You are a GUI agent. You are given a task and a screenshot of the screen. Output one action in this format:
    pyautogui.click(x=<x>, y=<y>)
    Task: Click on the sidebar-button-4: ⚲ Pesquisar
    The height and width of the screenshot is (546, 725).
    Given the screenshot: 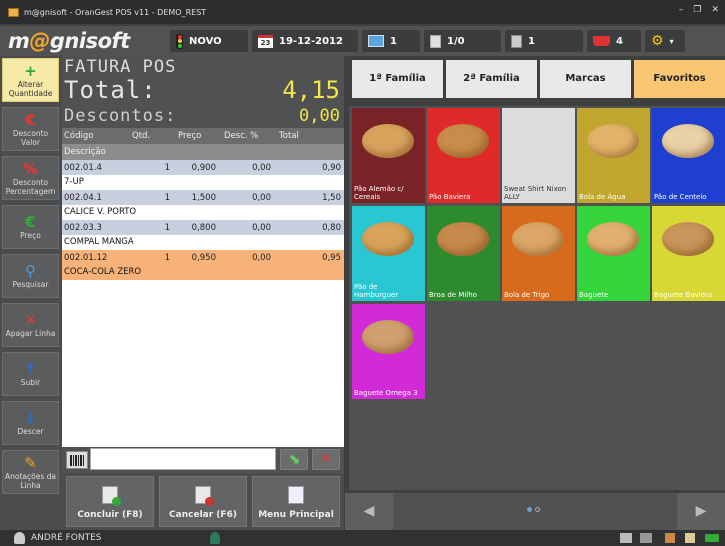 What is the action you would take?
    pyautogui.click(x=30, y=276)
    